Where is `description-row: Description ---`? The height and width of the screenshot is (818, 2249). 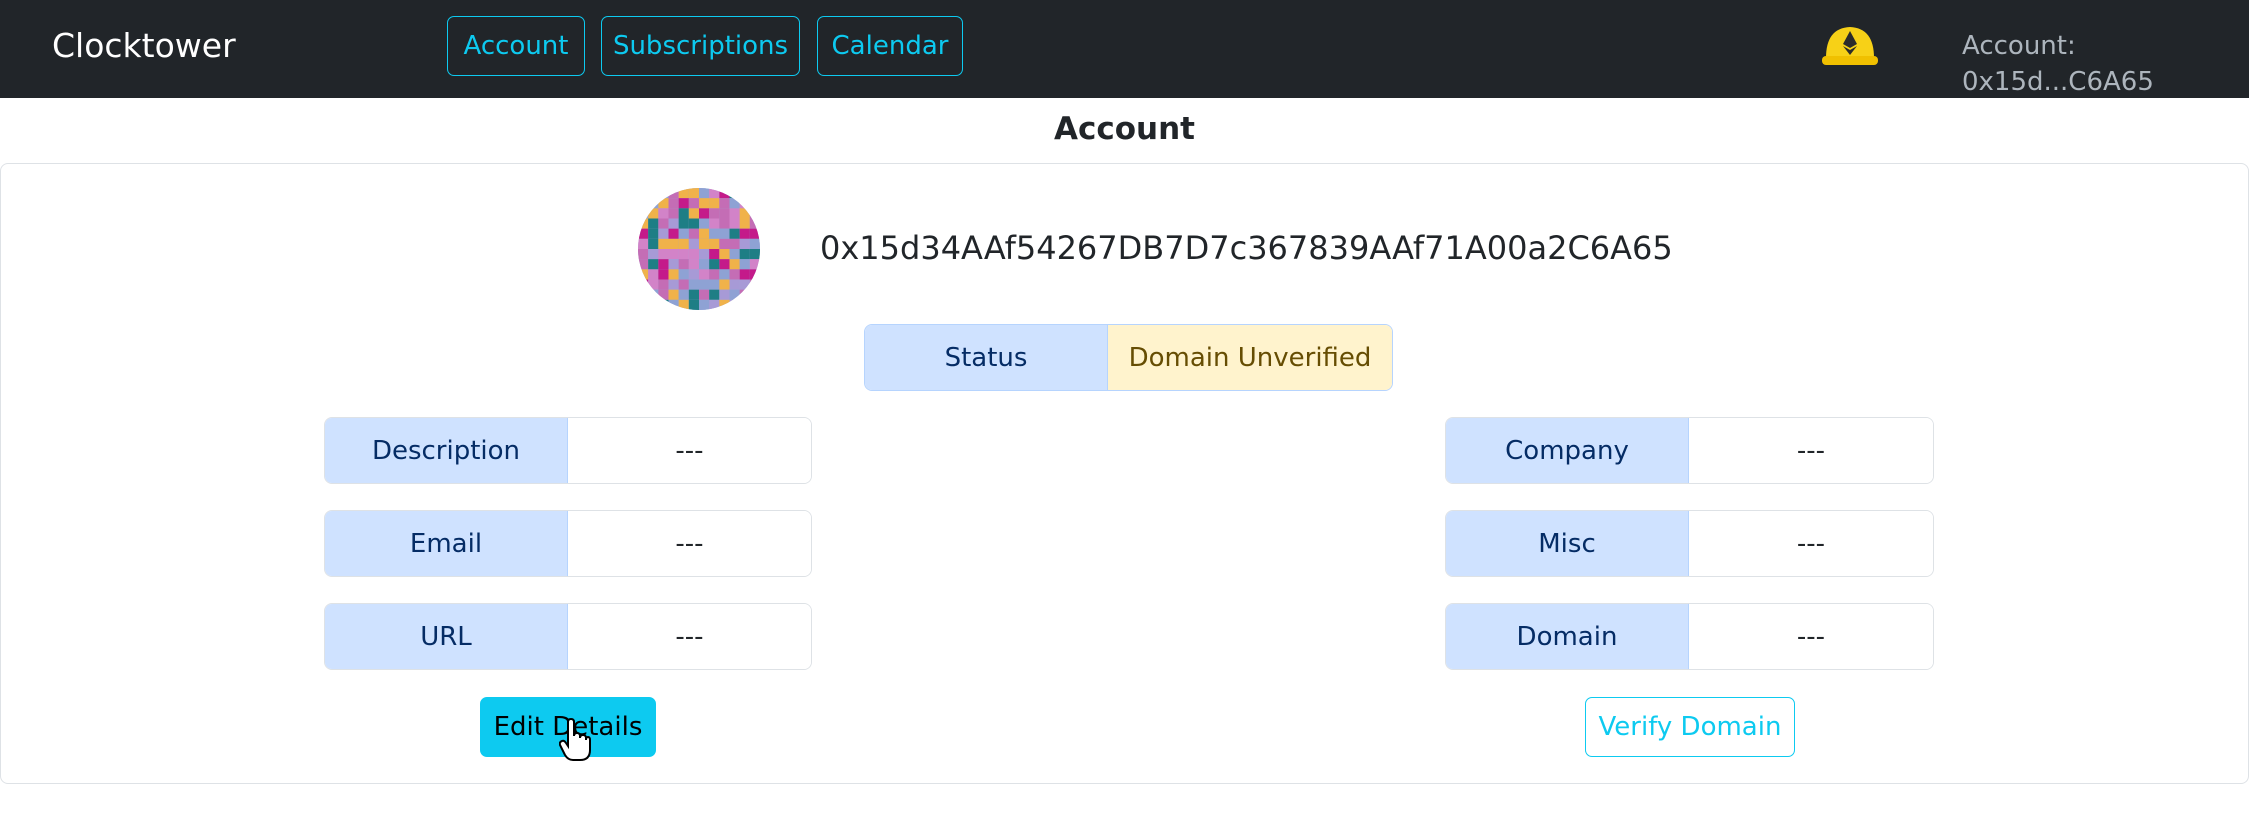
description-row: Description --- is located at coordinates (568, 450).